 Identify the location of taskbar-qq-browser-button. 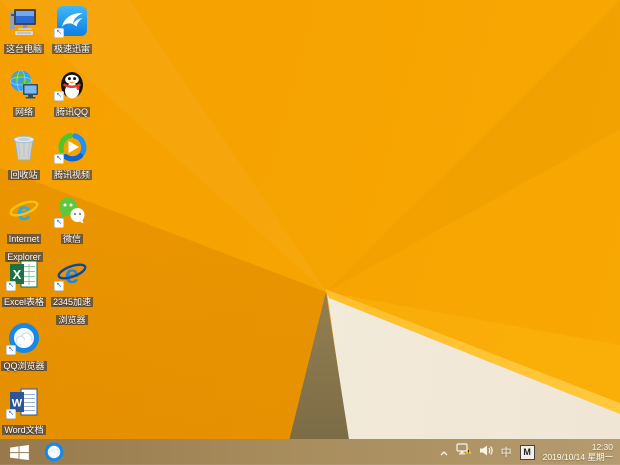
(54, 452).